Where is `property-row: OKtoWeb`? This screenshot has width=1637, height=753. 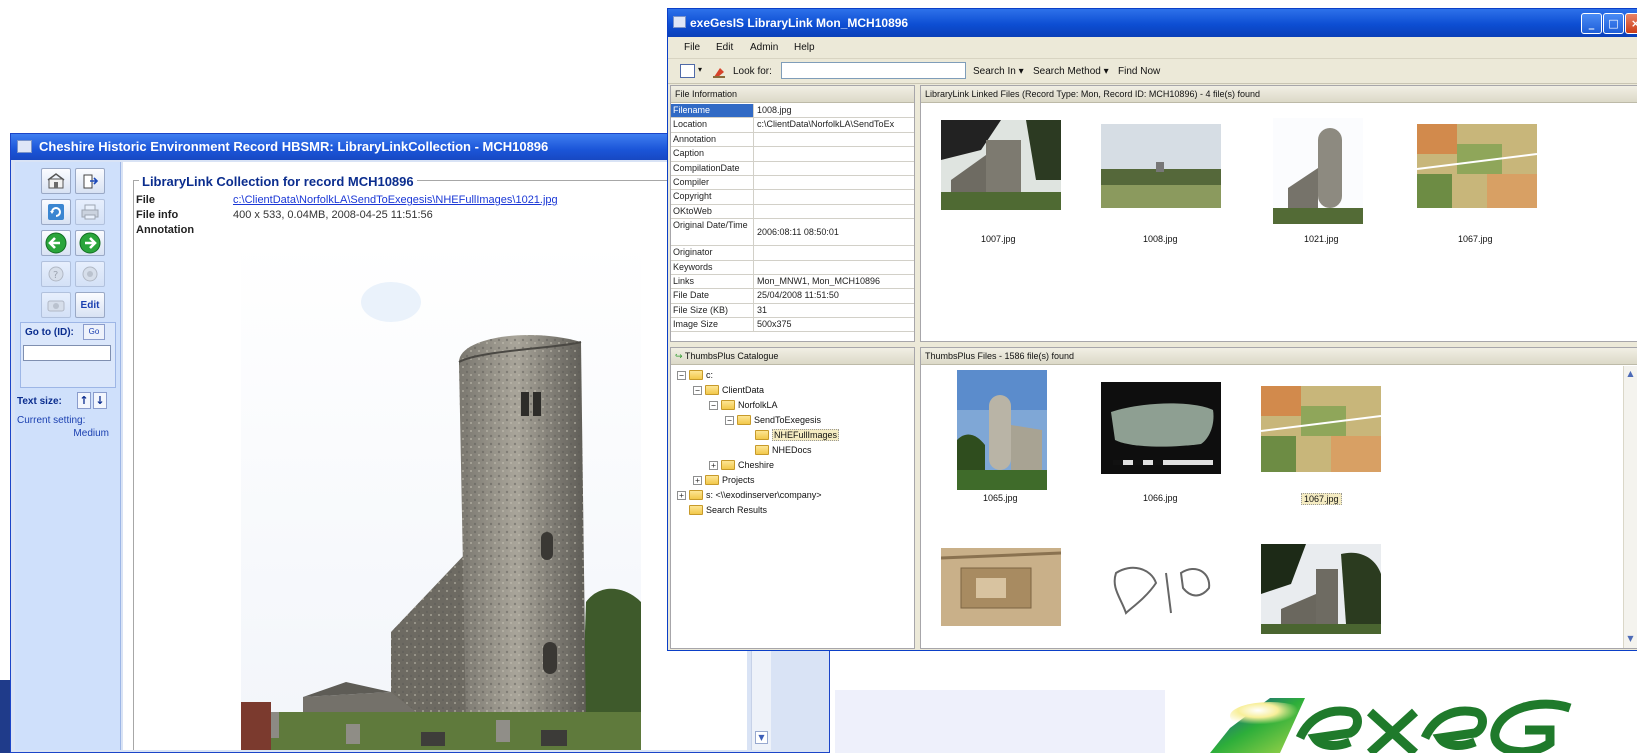 property-row: OKtoWeb is located at coordinates (792, 212).